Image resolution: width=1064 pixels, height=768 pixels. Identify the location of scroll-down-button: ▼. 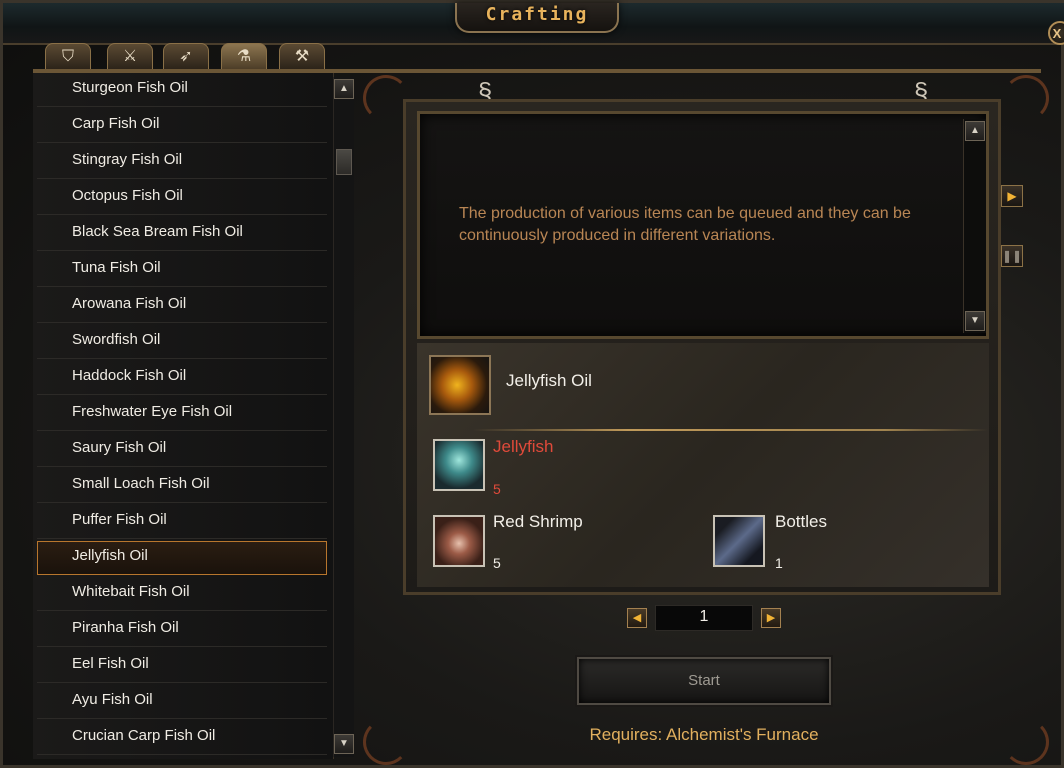
(344, 744).